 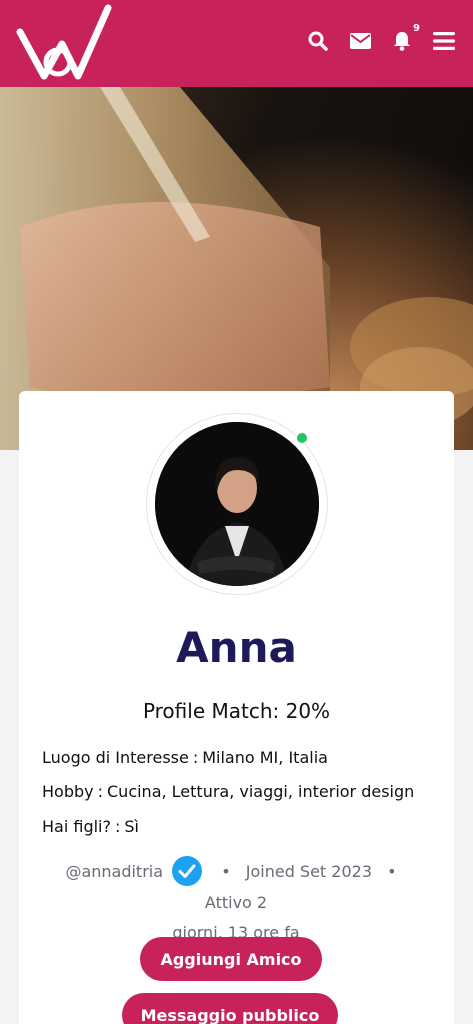 I want to click on notification-count-badge: 9, so click(x=416, y=28).